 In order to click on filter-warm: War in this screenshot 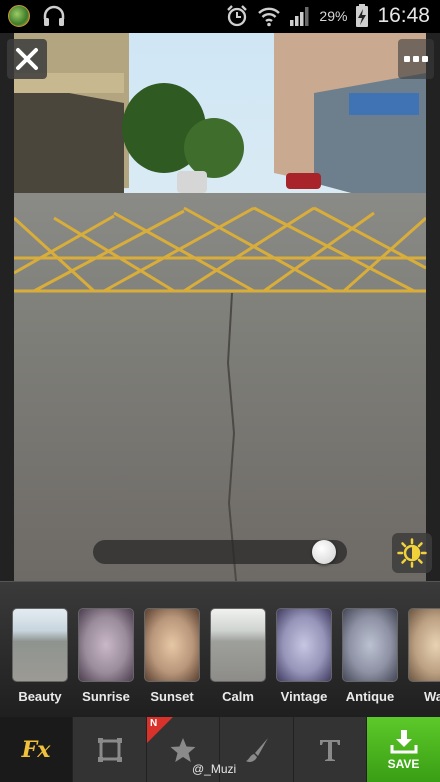, I will do `click(424, 656)`.